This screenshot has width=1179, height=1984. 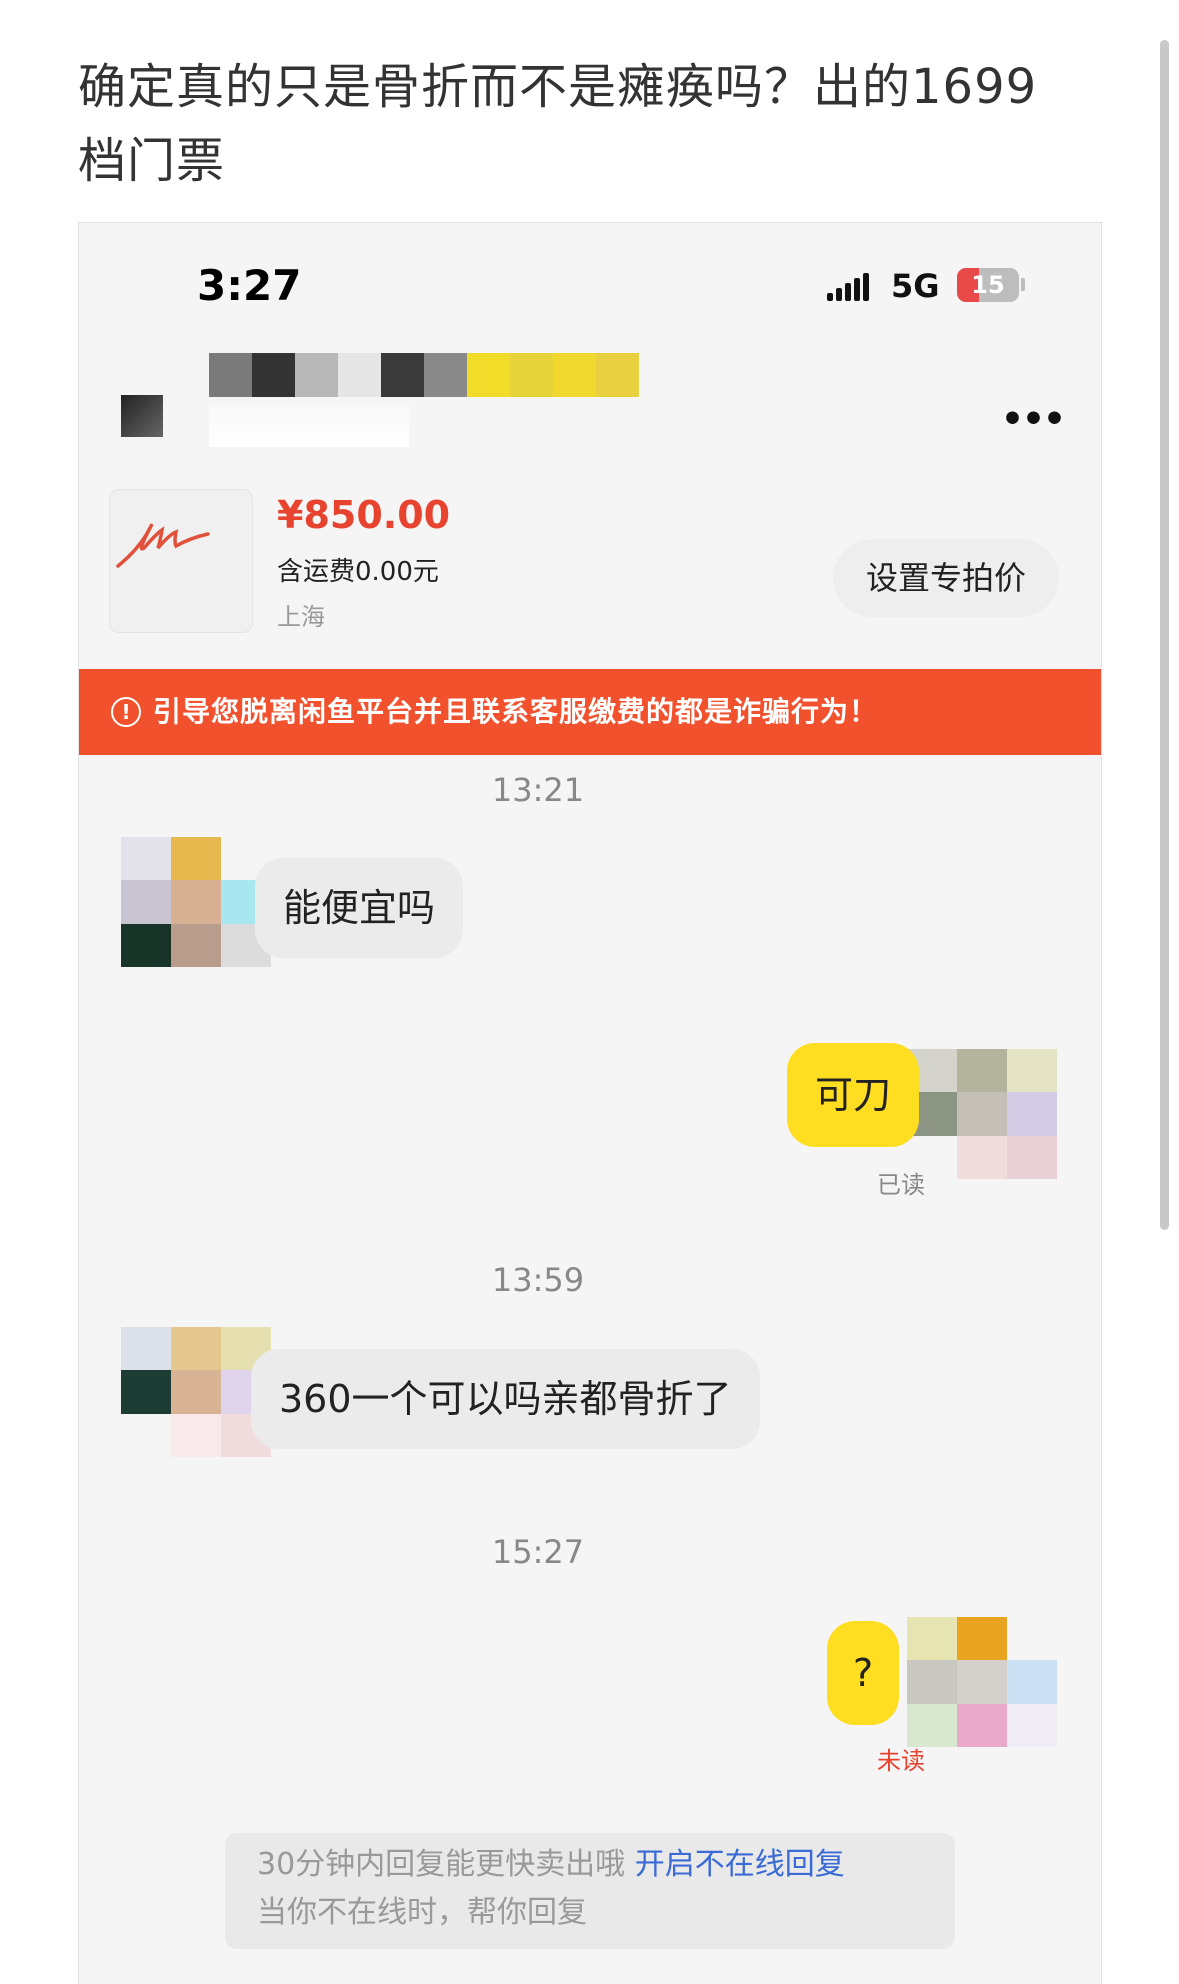 I want to click on status-time: 3:27, so click(x=249, y=285).